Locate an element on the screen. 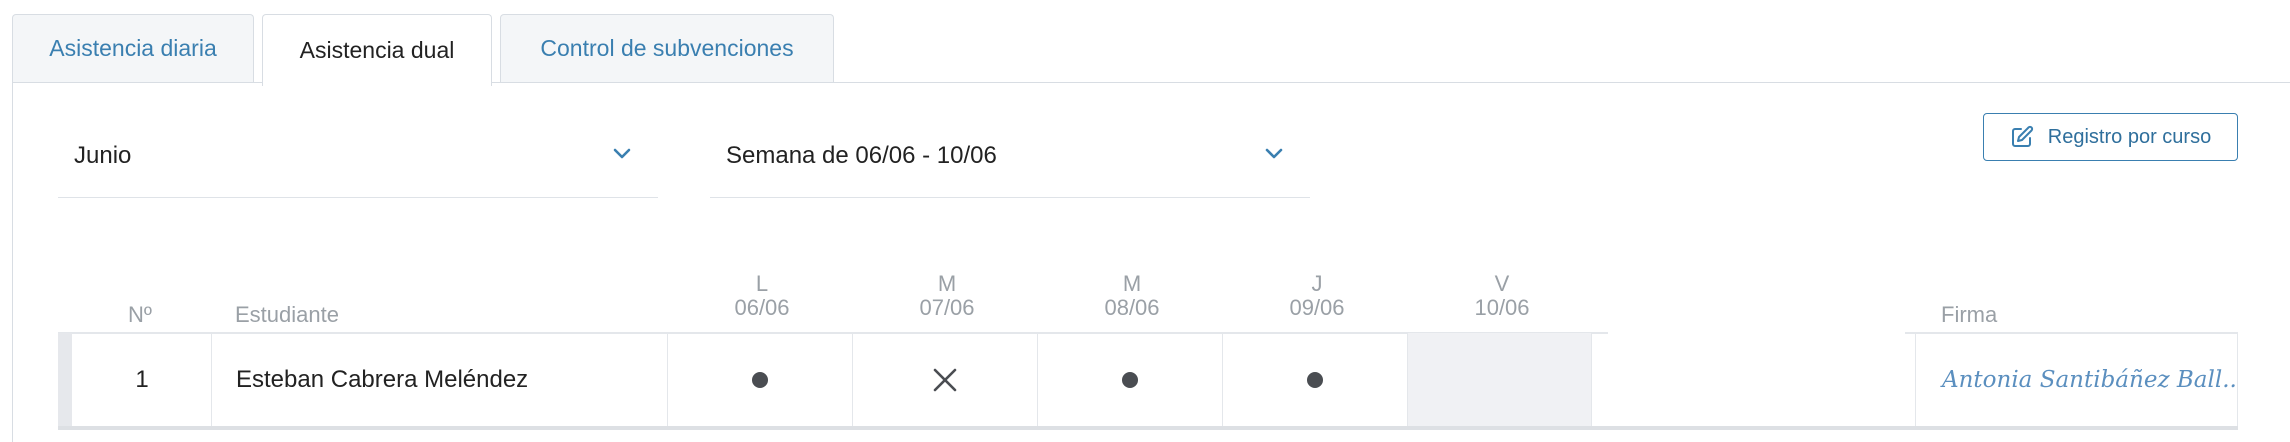 Image resolution: width=2290 pixels, height=442 pixels. student-name: Esteban Cabrera Meléndez is located at coordinates (439, 379).